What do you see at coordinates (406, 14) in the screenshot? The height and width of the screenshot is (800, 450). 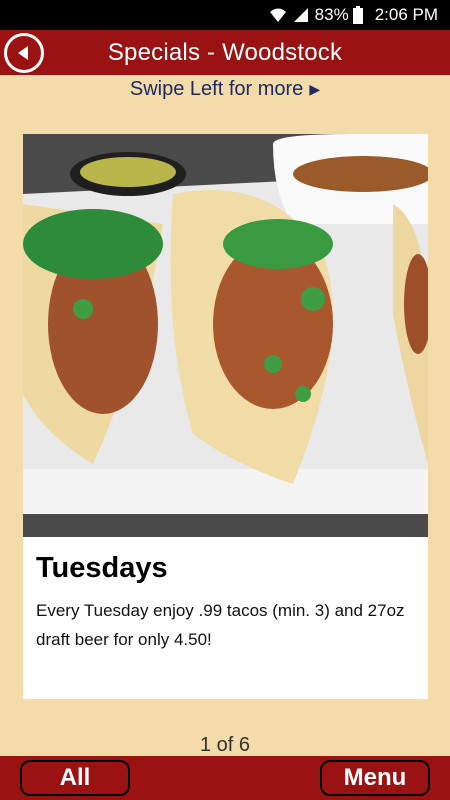 I see `clock: 2:06 PM` at bounding box center [406, 14].